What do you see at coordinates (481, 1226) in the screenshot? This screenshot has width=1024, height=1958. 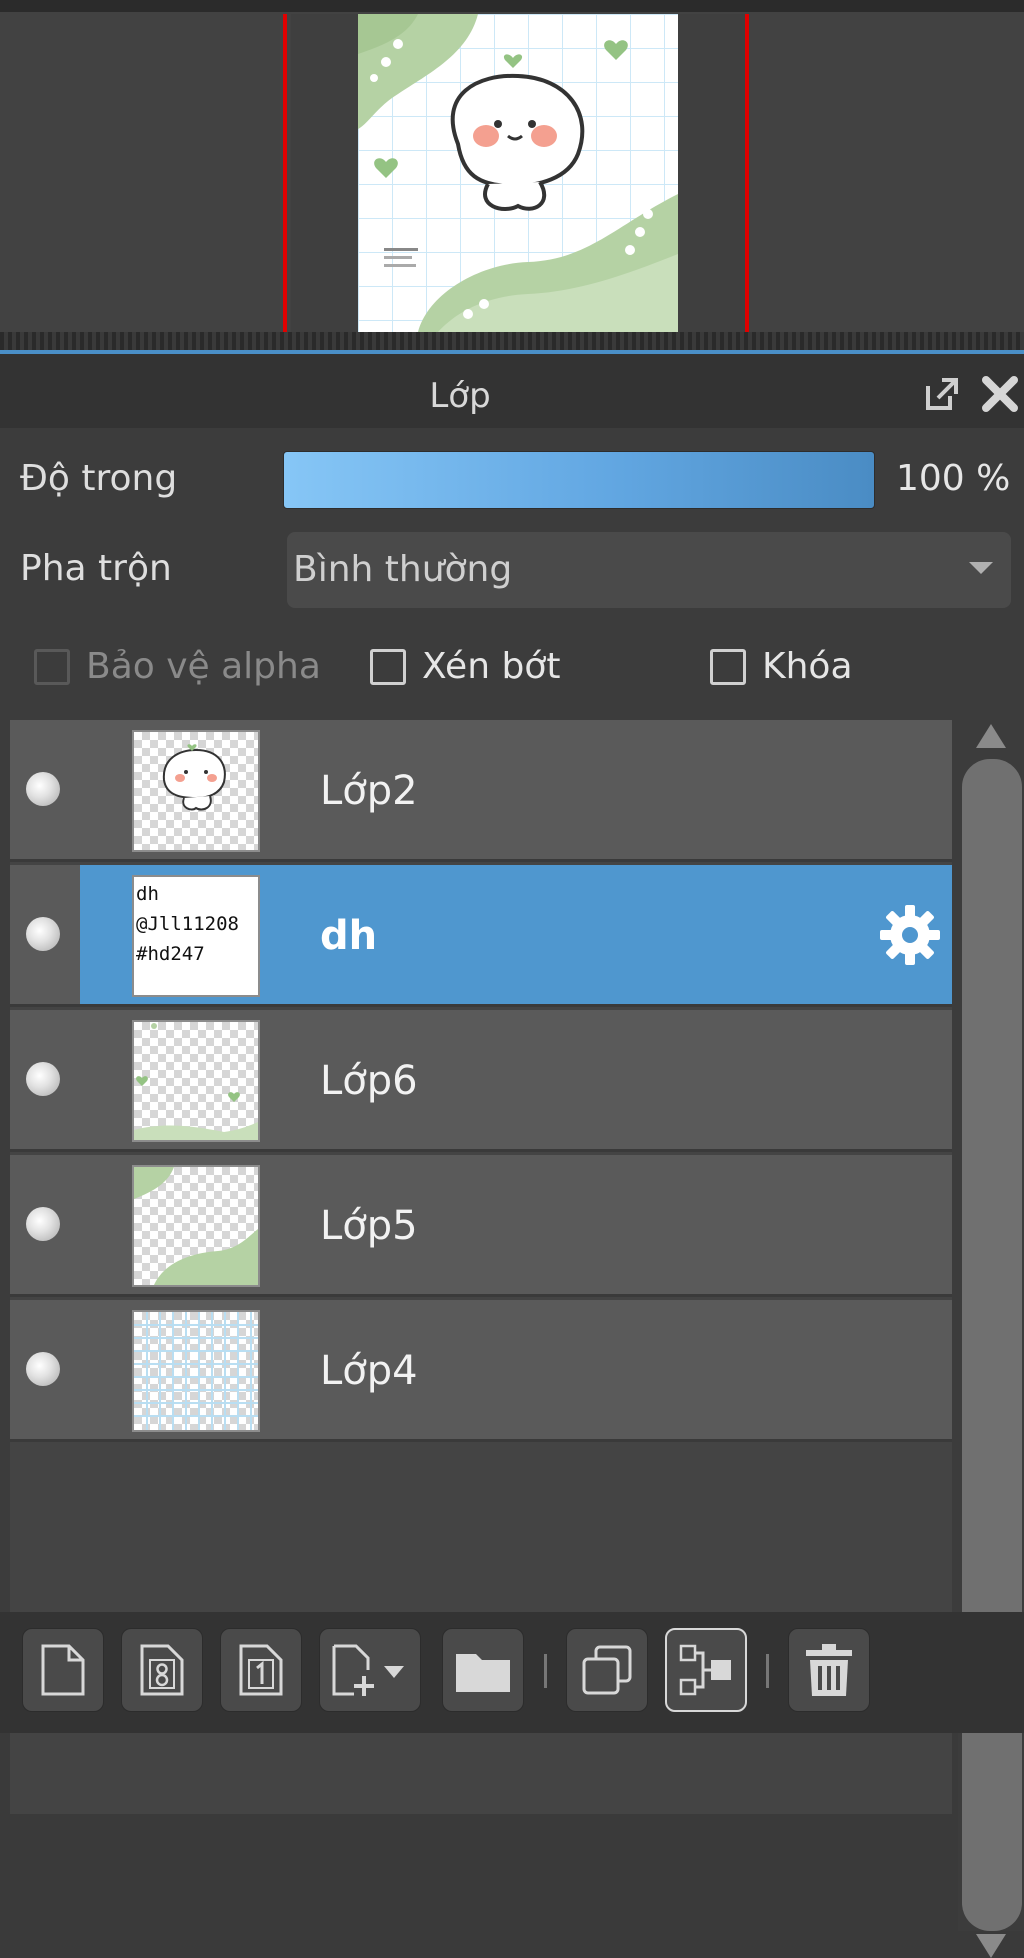 I see `layer-row: Lớp5` at bounding box center [481, 1226].